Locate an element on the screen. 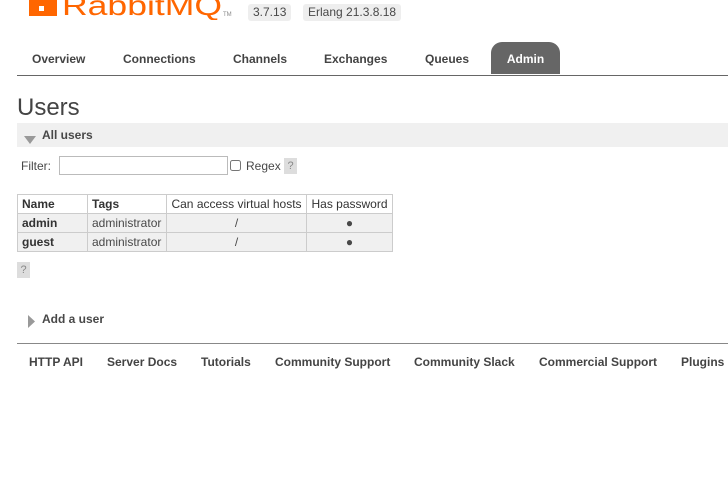 The width and height of the screenshot is (728, 479). footer-link-server-docs: Server Docs is located at coordinates (142, 362).